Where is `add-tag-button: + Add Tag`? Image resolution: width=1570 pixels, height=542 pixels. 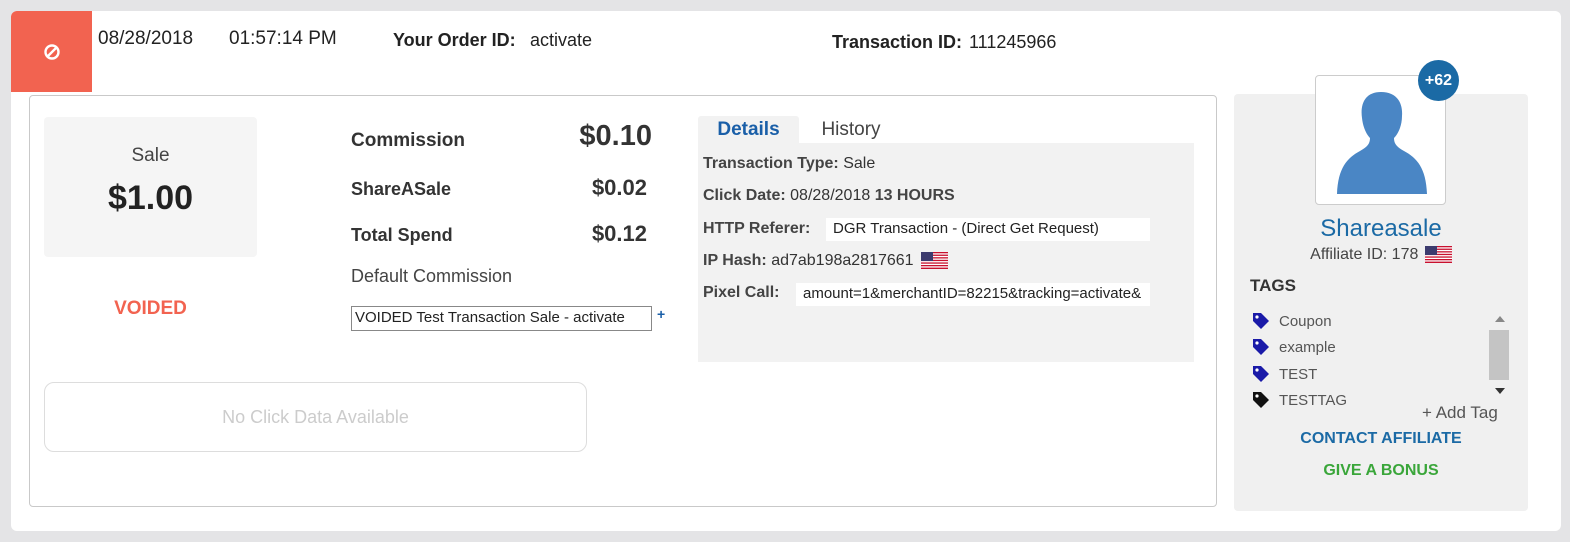
add-tag-button: + Add Tag is located at coordinates (1460, 413).